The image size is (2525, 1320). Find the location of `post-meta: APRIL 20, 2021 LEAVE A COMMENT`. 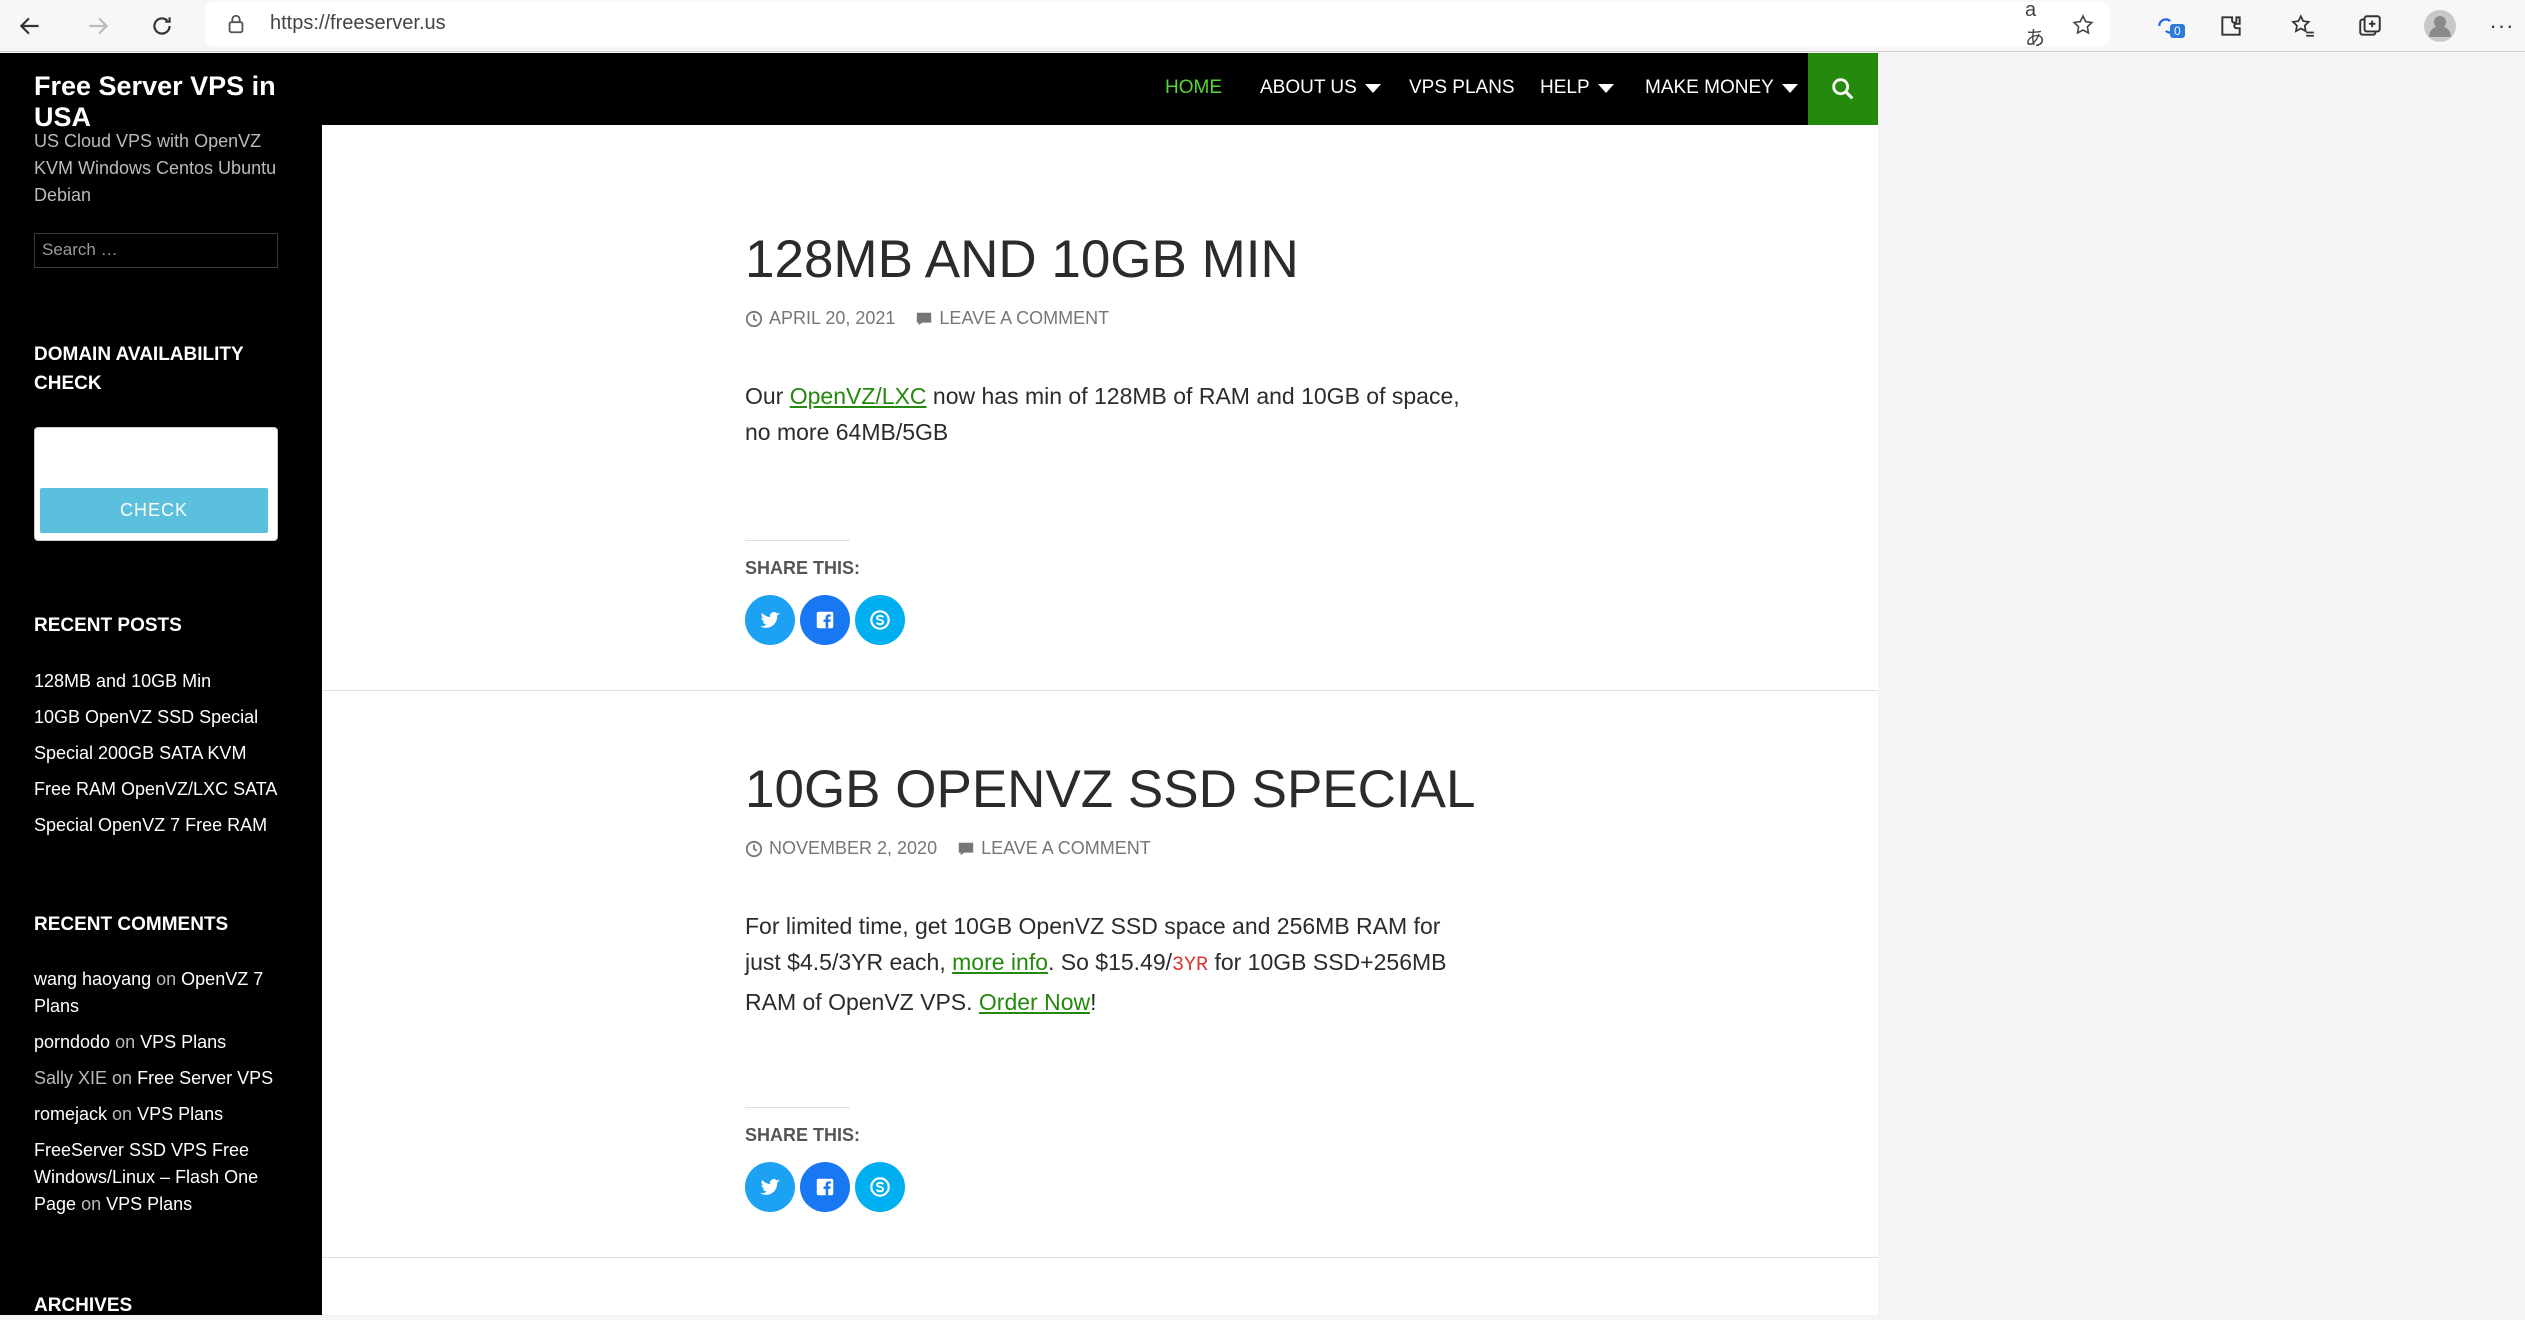

post-meta: APRIL 20, 2021 LEAVE A COMMENT is located at coordinates (927, 318).